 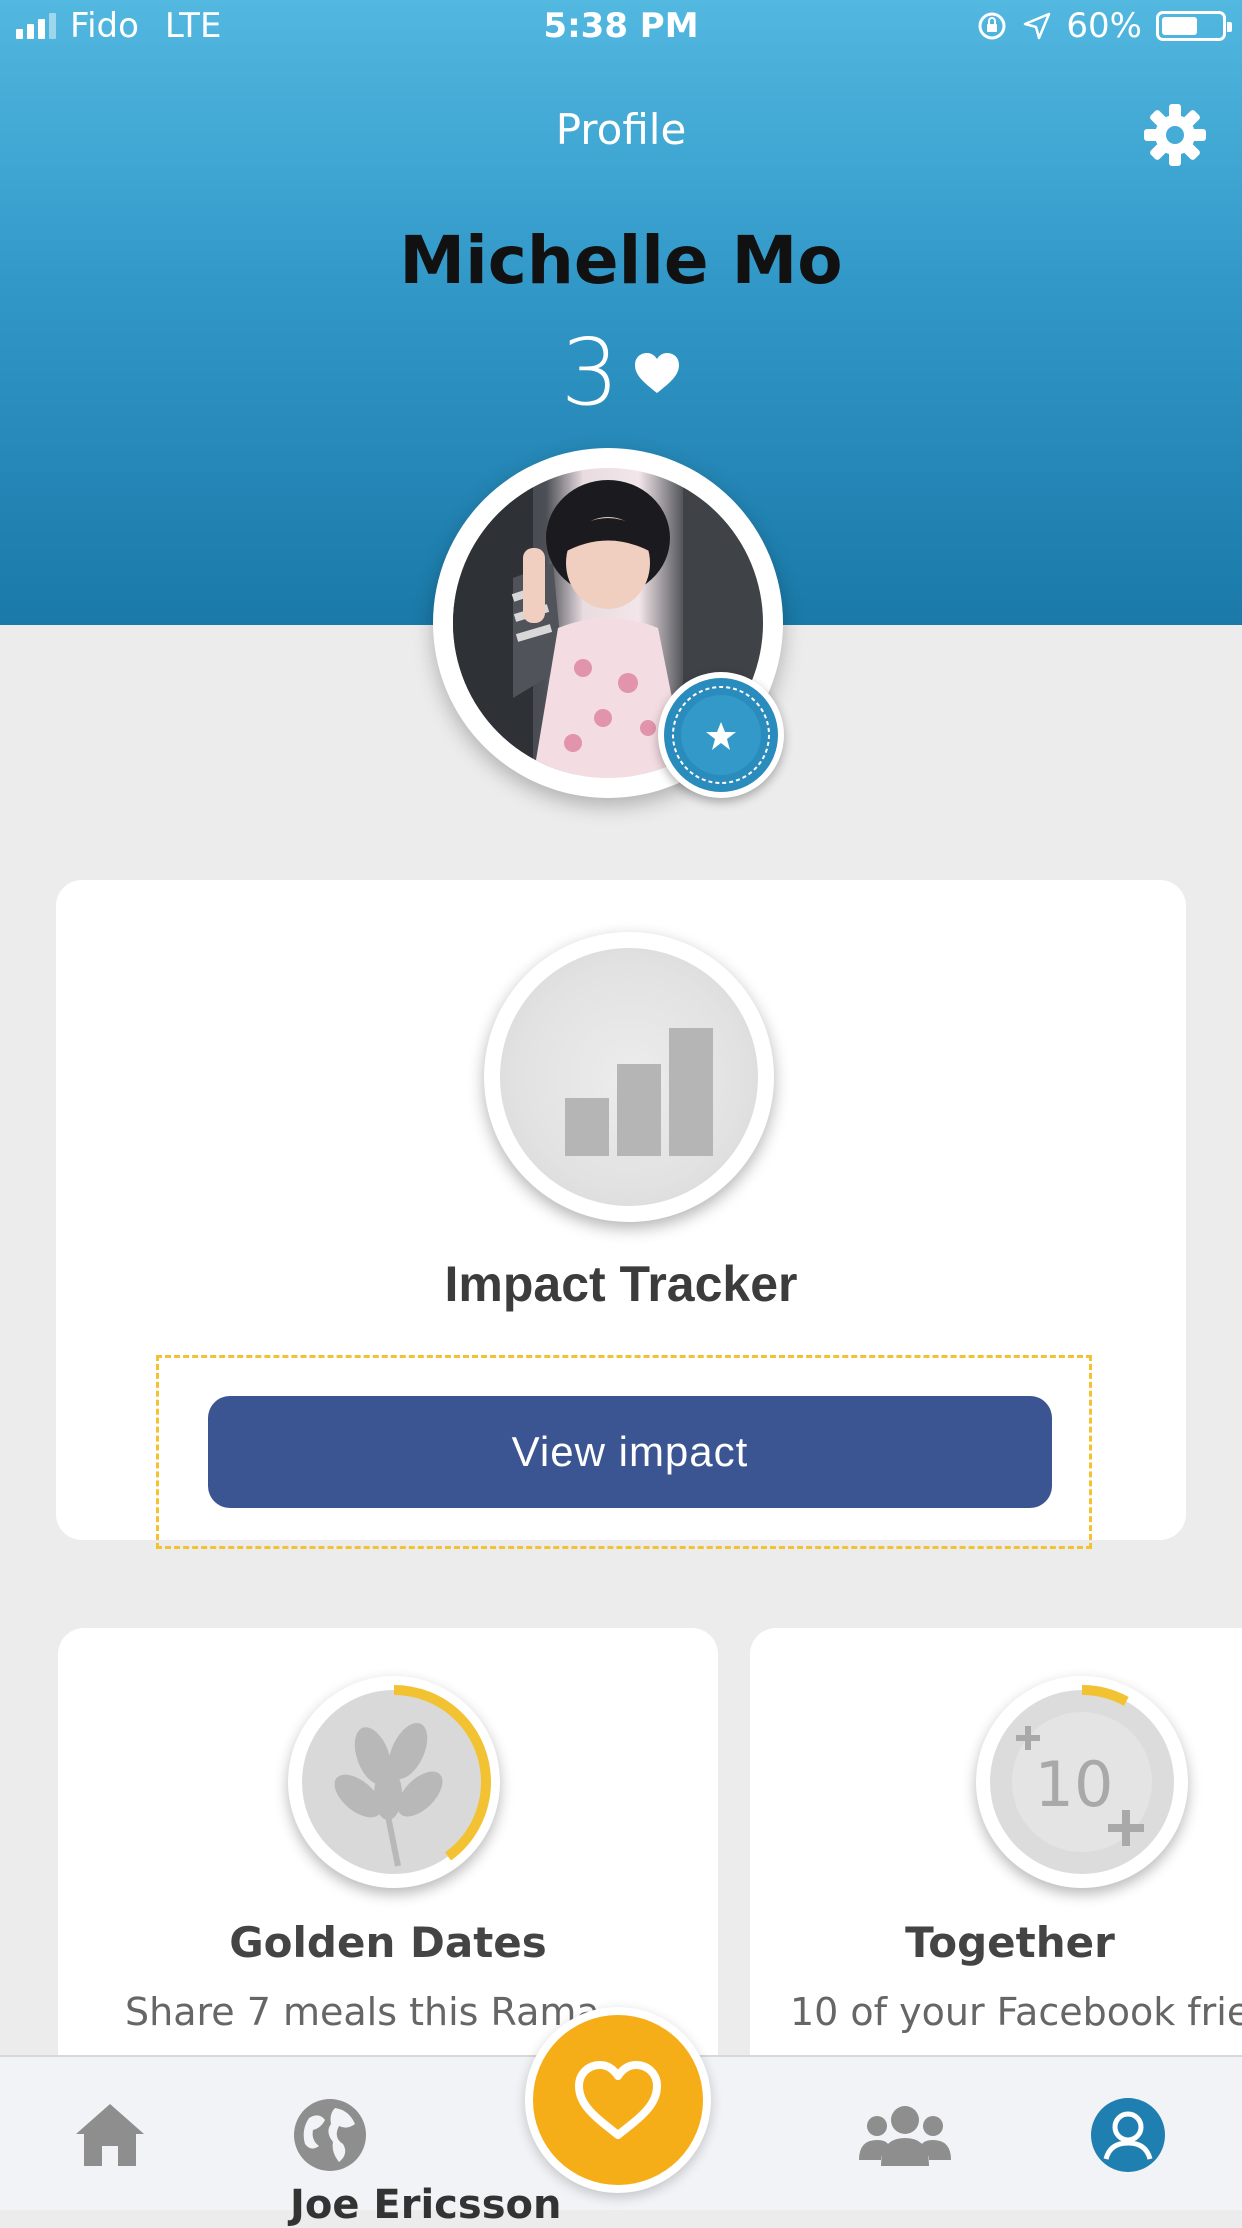 I want to click on list-peek-text: Joe Ericsson, so click(x=426, y=2205).